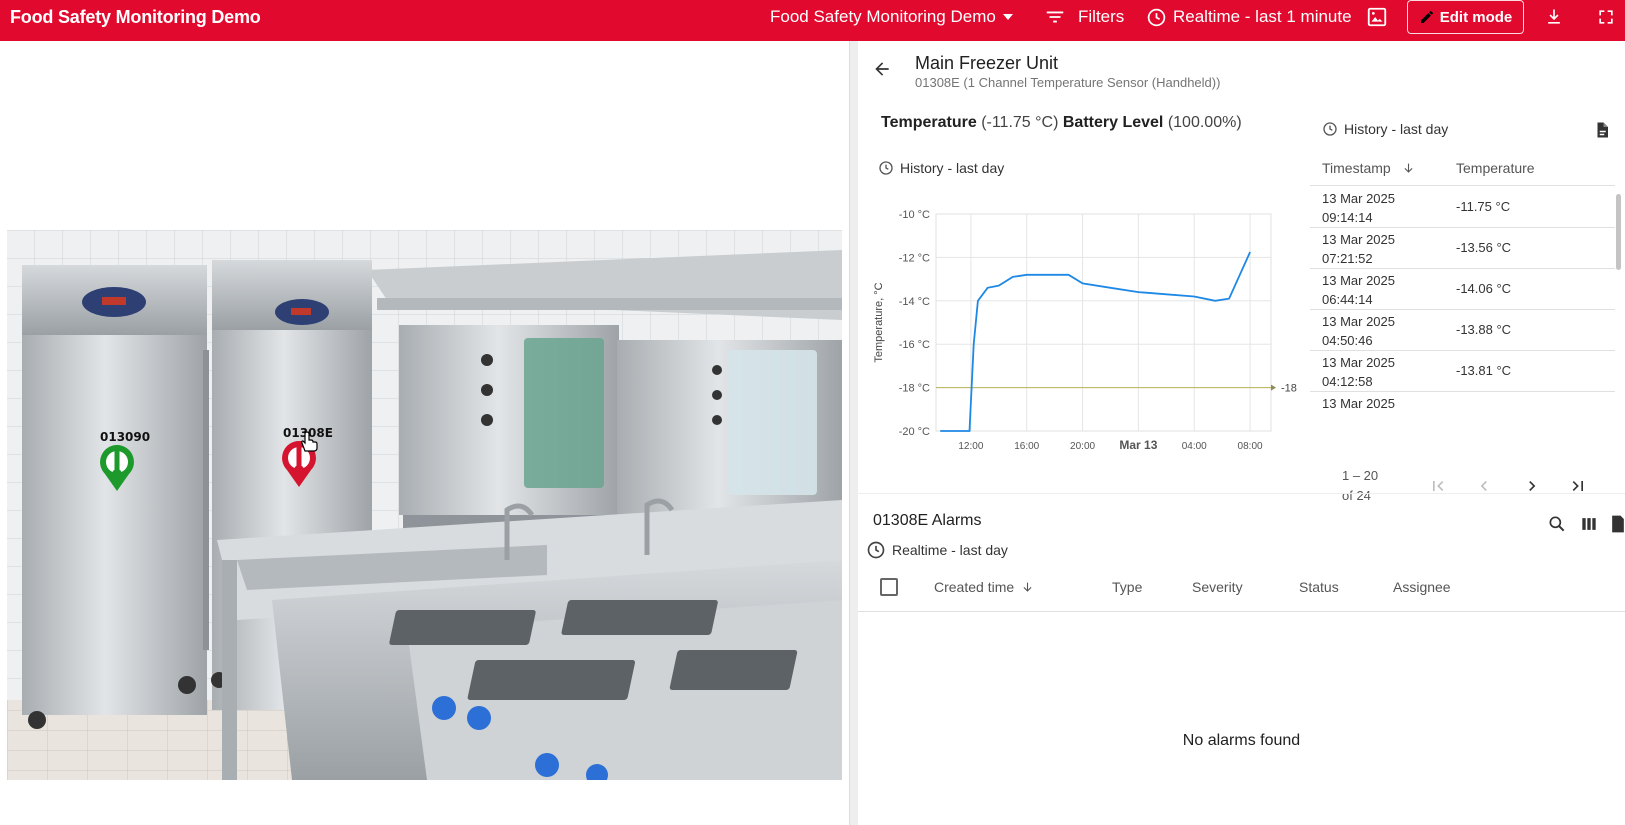 The image size is (1625, 825). Describe the element at coordinates (1095, 341) in the screenshot. I see `temperature-series-line` at that location.